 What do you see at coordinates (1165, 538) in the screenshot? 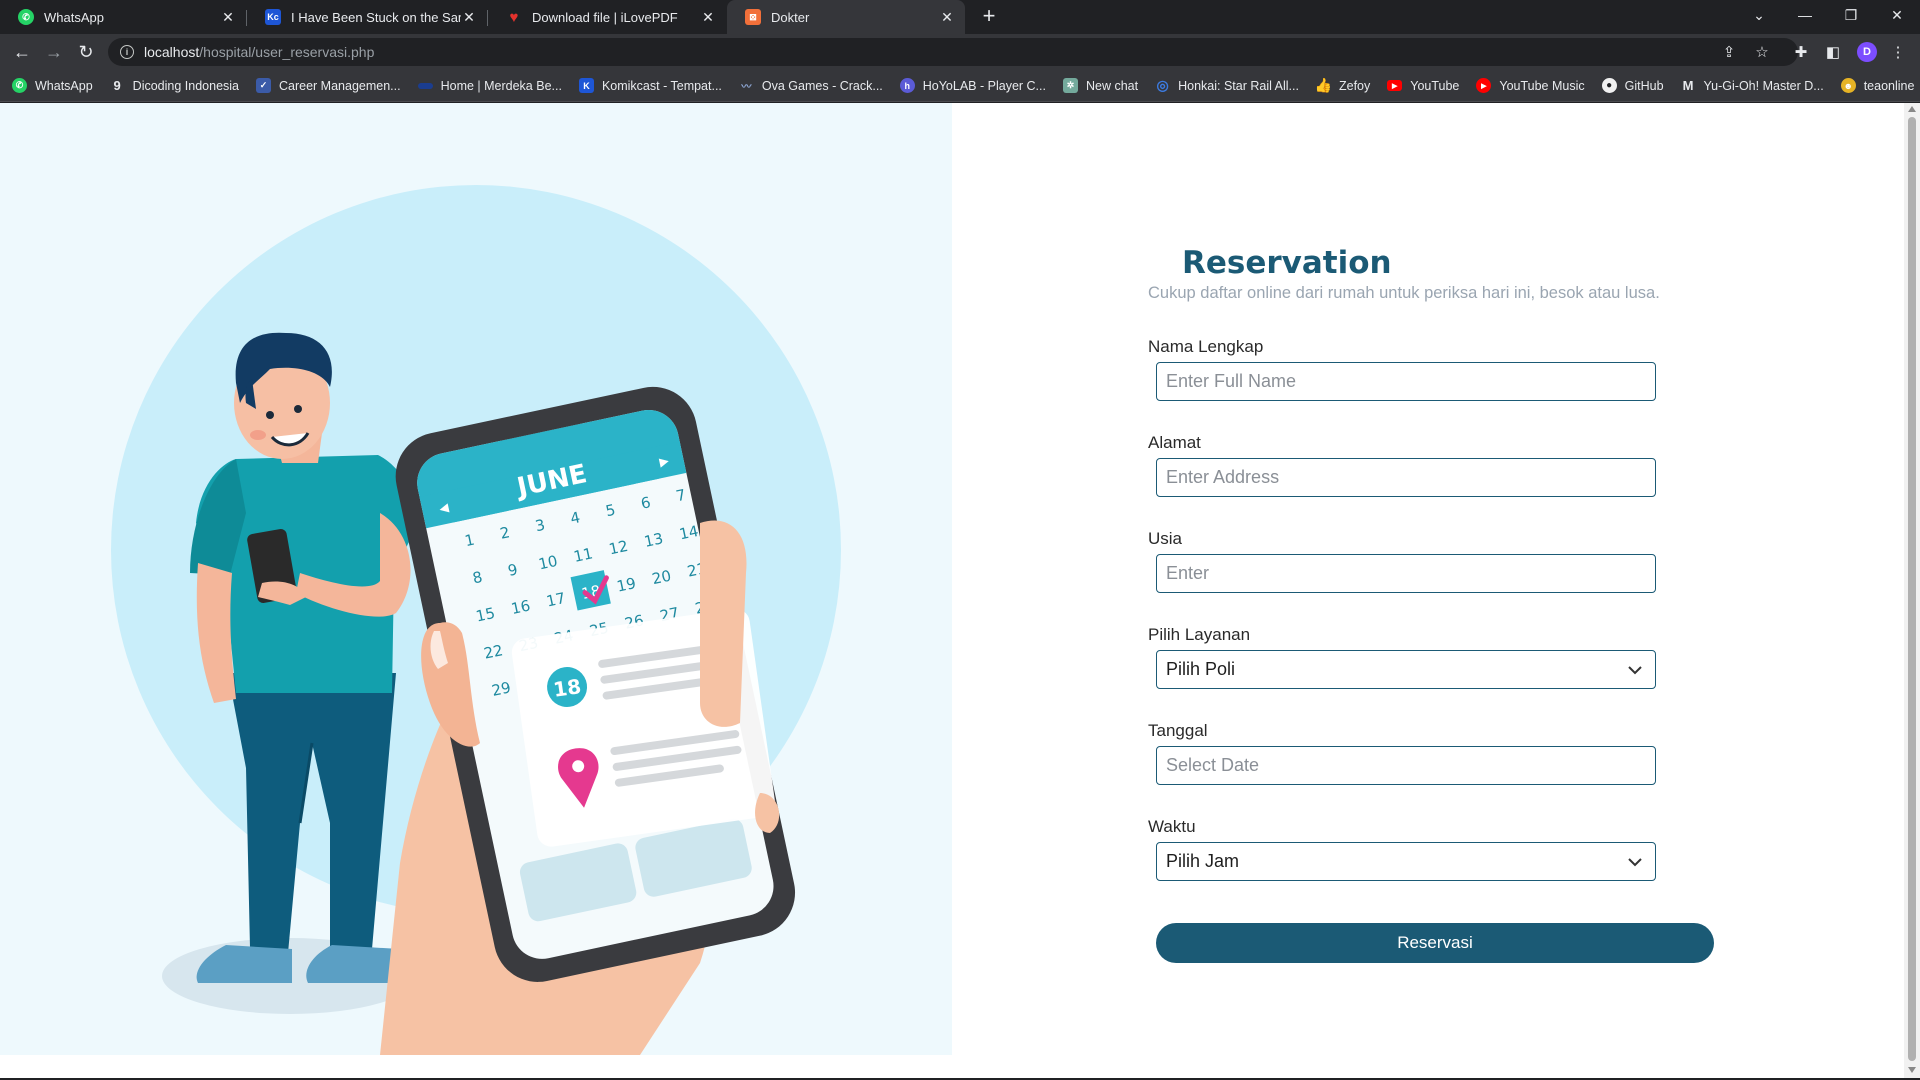
I see `usia-label: Usia` at bounding box center [1165, 538].